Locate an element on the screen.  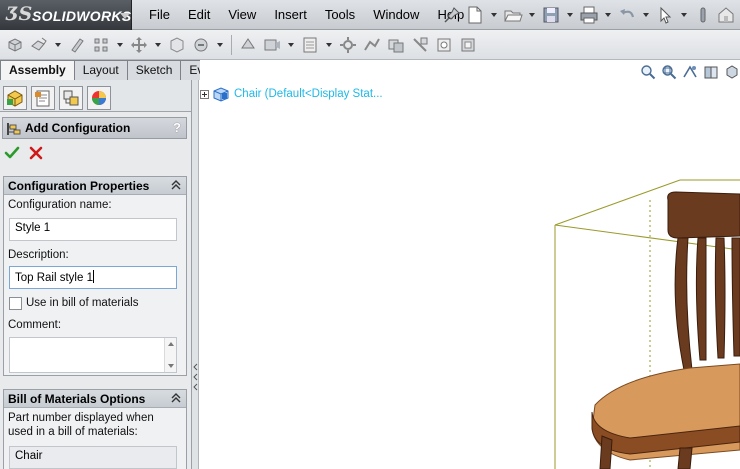
tab-assembly: Assembly is located at coordinates (37, 70).